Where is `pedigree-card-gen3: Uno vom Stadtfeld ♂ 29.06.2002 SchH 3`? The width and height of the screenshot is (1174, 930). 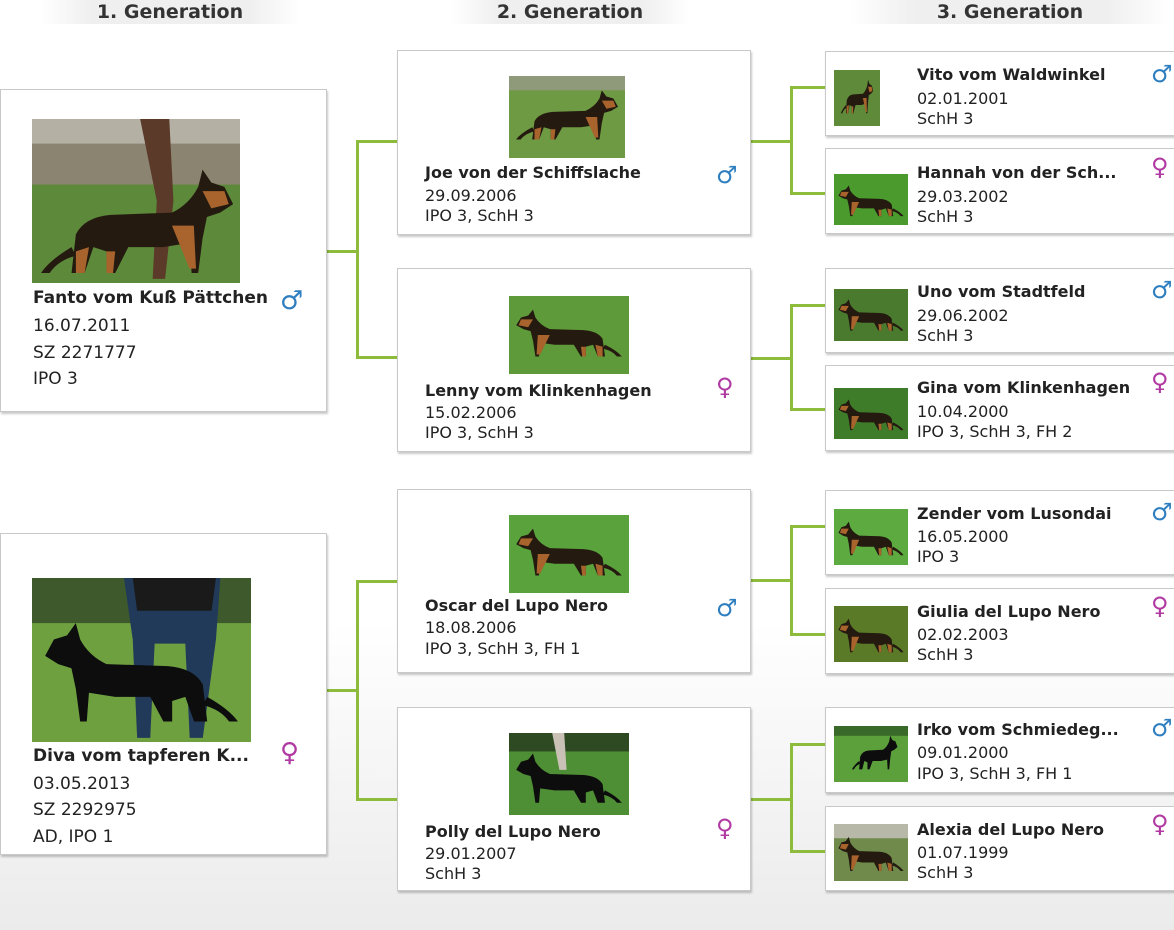
pedigree-card-gen3: Uno vom Stadtfeld ♂ 29.06.2002 SchH 3 is located at coordinates (999, 310).